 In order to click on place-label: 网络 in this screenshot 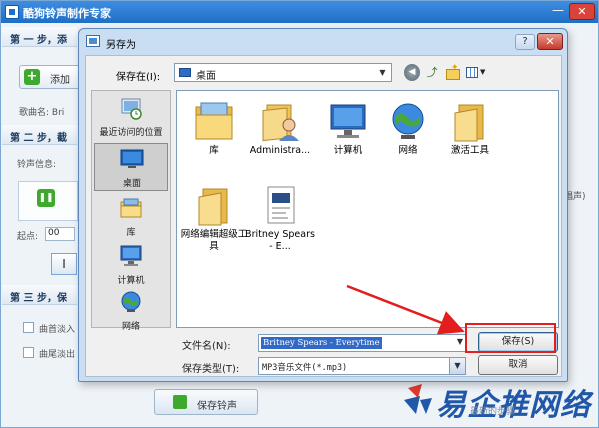, I will do `click(130, 327)`.